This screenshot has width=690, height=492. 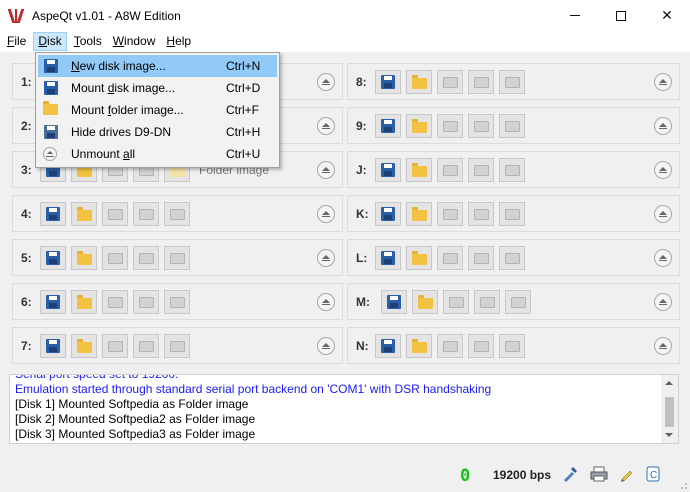 I want to click on menu-file: File, so click(x=16, y=41).